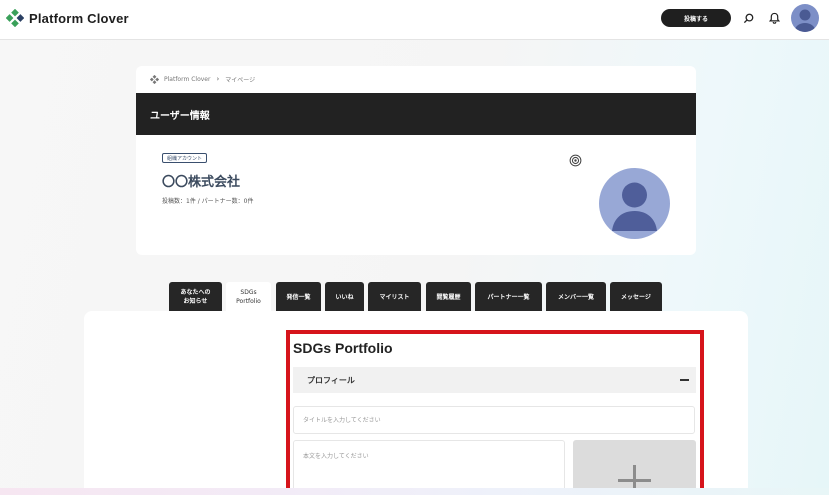  What do you see at coordinates (576, 297) in the screenshot?
I see `tab-members: メンバー一覧` at bounding box center [576, 297].